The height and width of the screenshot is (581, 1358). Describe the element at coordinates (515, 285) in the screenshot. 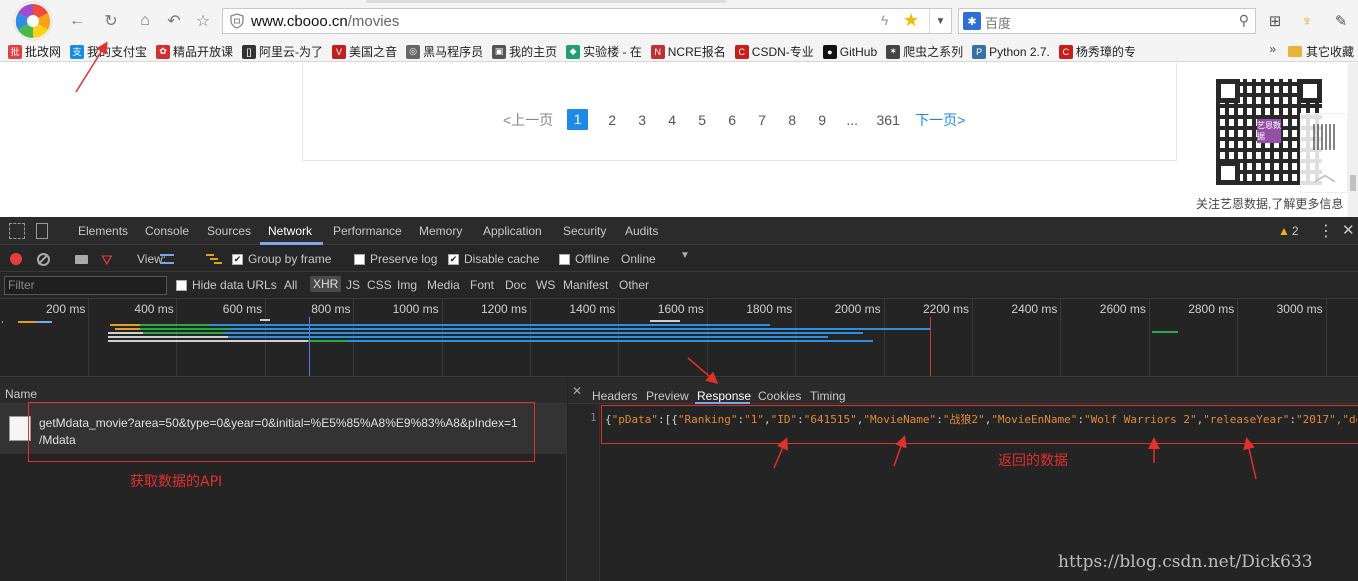

I see `filter-type-doc: Doc` at that location.